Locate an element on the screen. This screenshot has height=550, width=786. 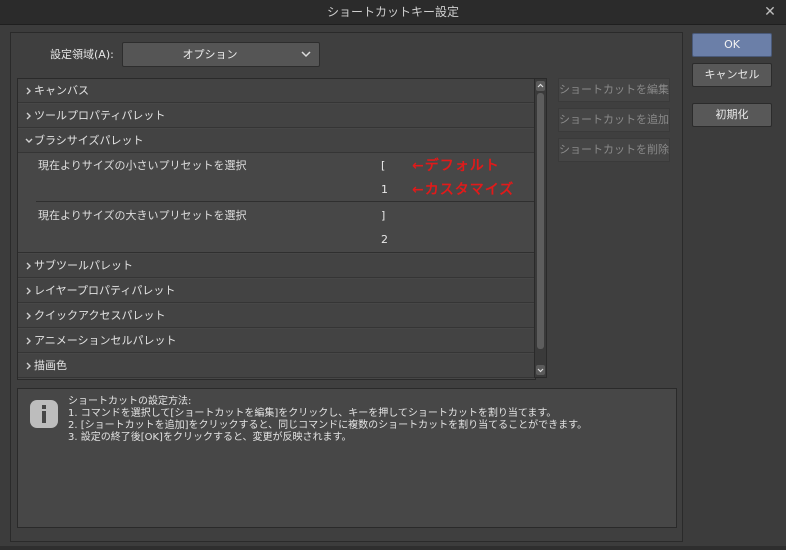
tree-category-label: ツールプロパティパレット is located at coordinates (100, 115).